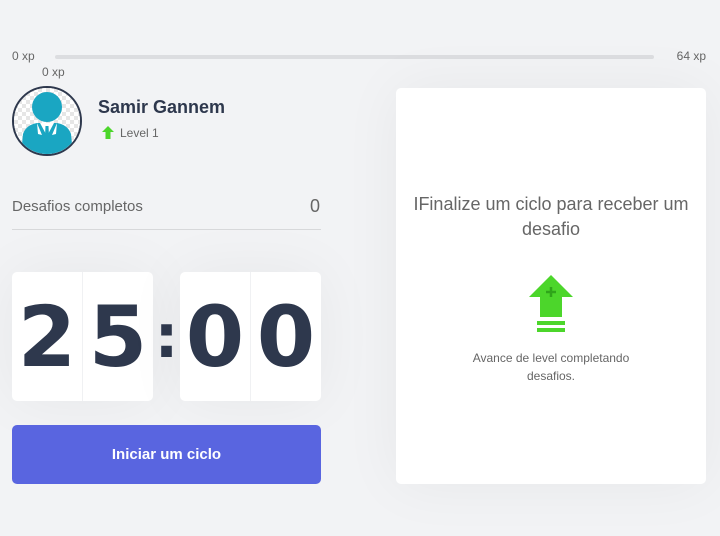  What do you see at coordinates (354, 57) in the screenshot?
I see `xp-progress-track` at bounding box center [354, 57].